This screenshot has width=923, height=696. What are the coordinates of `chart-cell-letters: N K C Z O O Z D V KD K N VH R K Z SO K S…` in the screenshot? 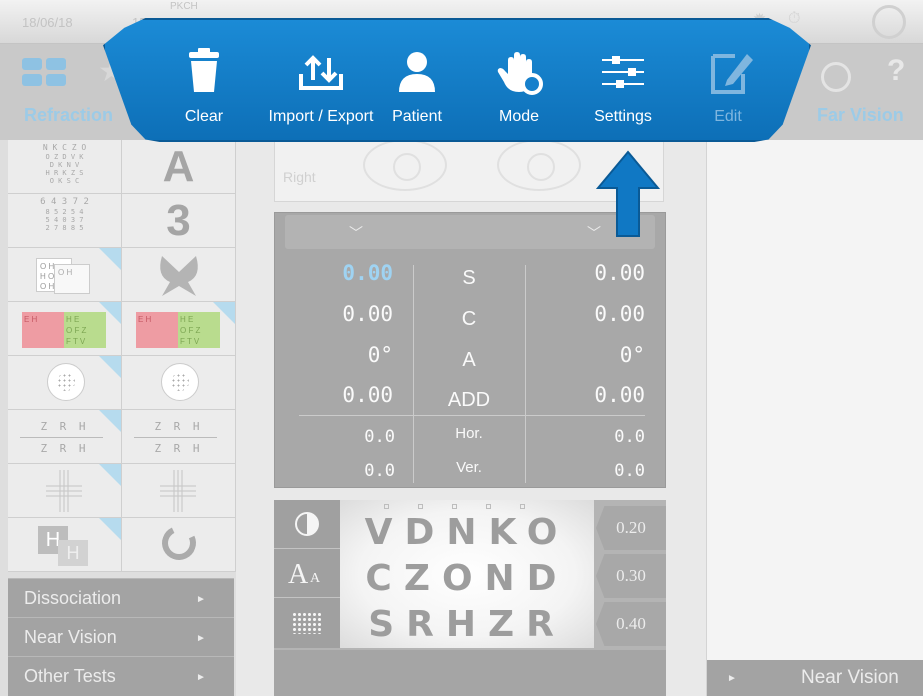 It's located at (65, 167).